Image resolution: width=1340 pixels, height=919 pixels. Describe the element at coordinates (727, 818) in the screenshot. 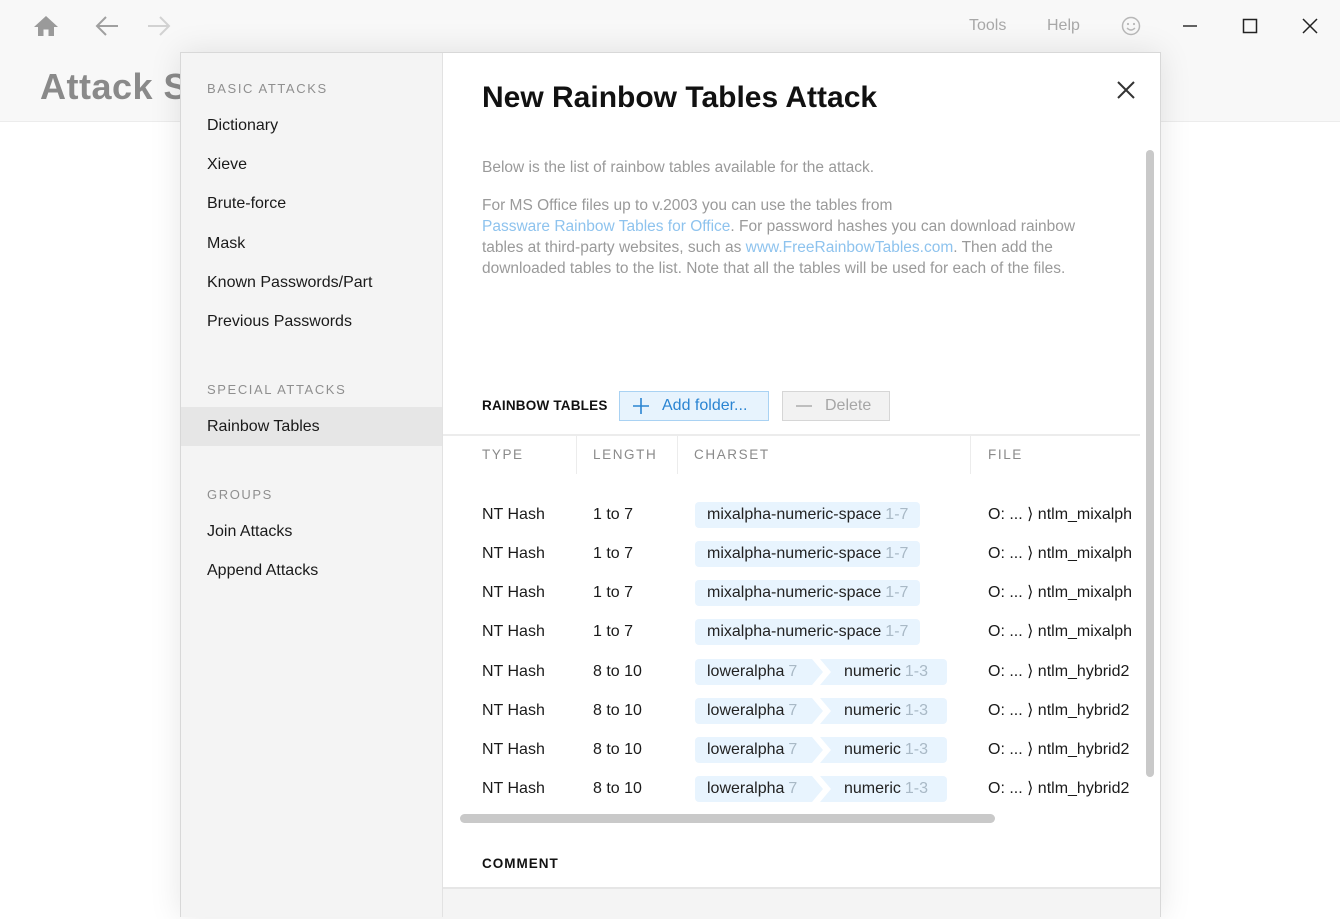

I see `horizontal-scrollbar` at that location.